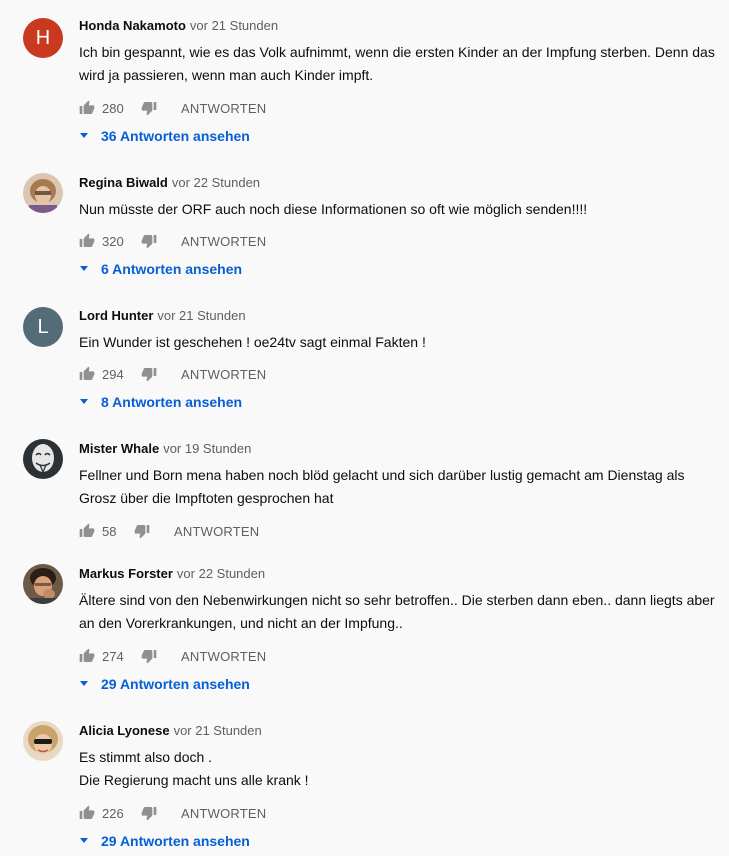 The image size is (729, 856). Describe the element at coordinates (113, 241) in the screenshot. I see `like-count: 320` at that location.